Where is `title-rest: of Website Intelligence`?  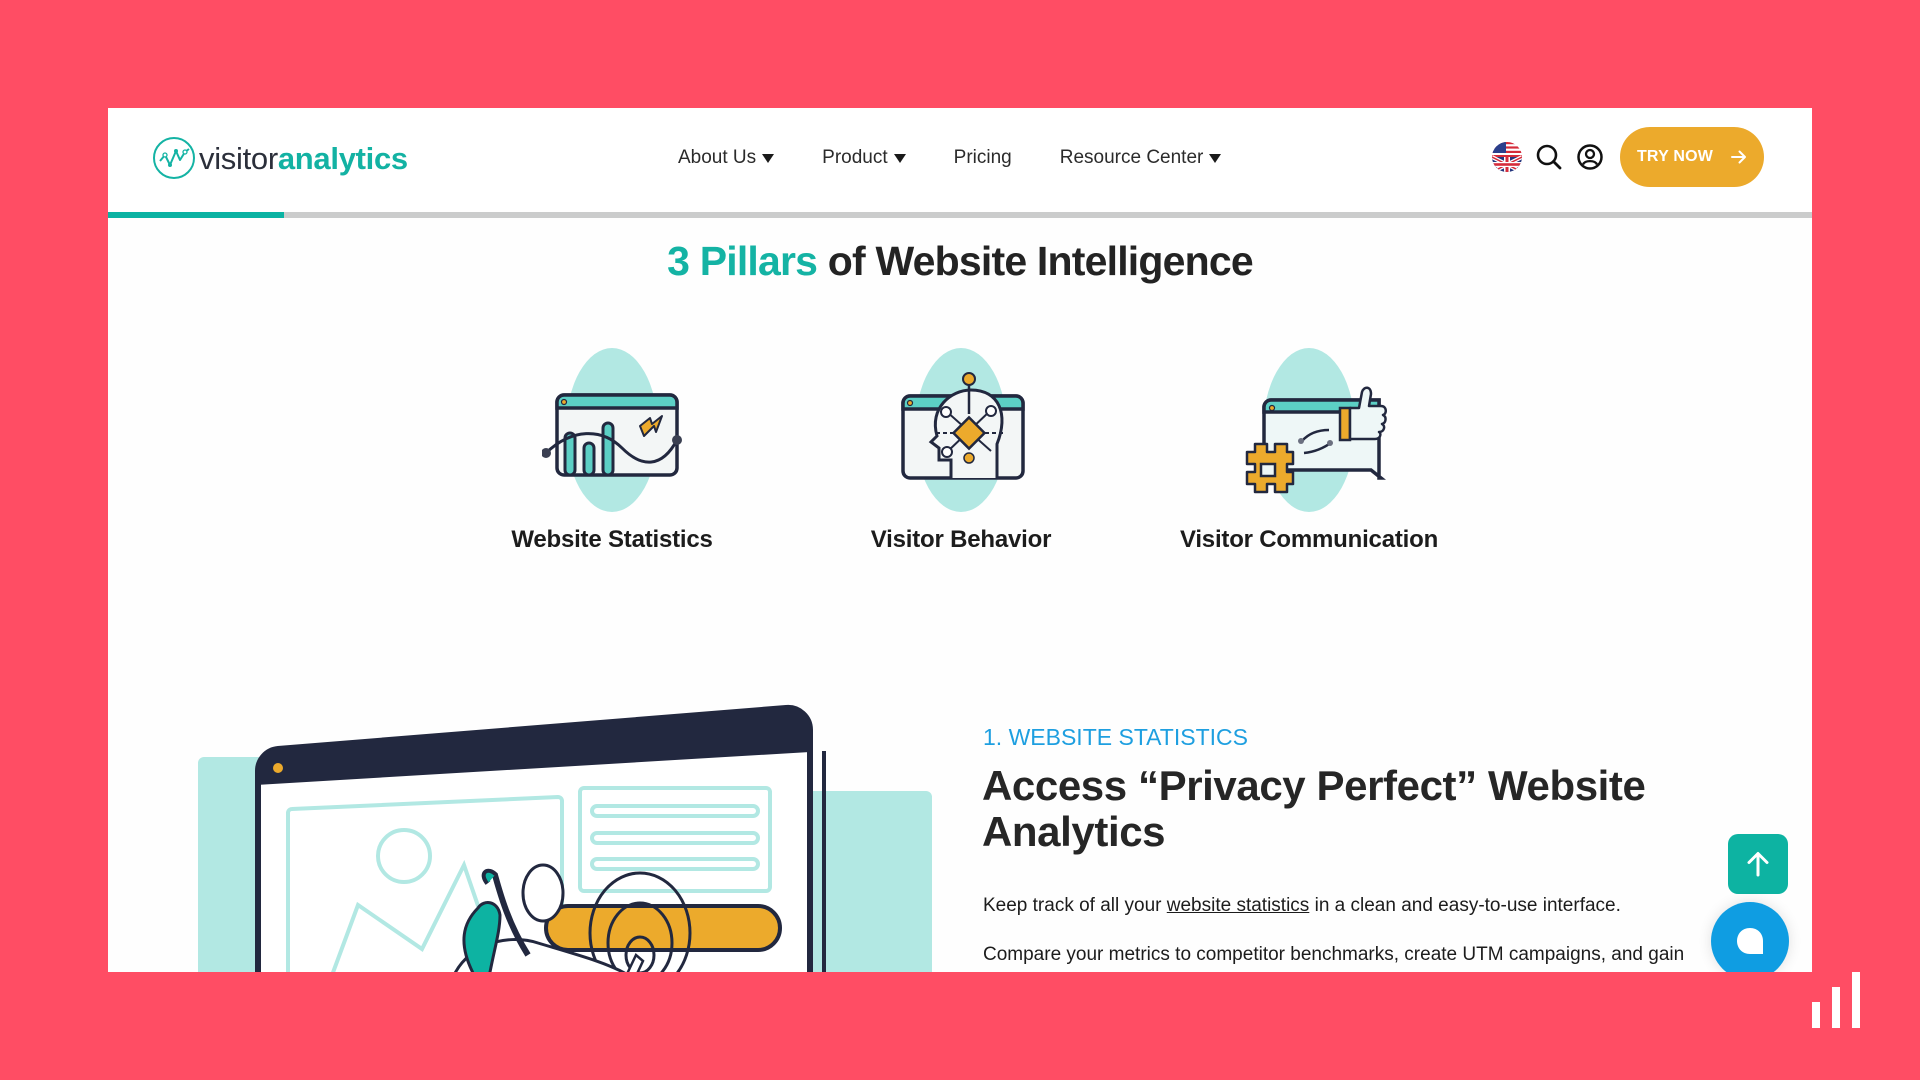 title-rest: of Website Intelligence is located at coordinates (1035, 261).